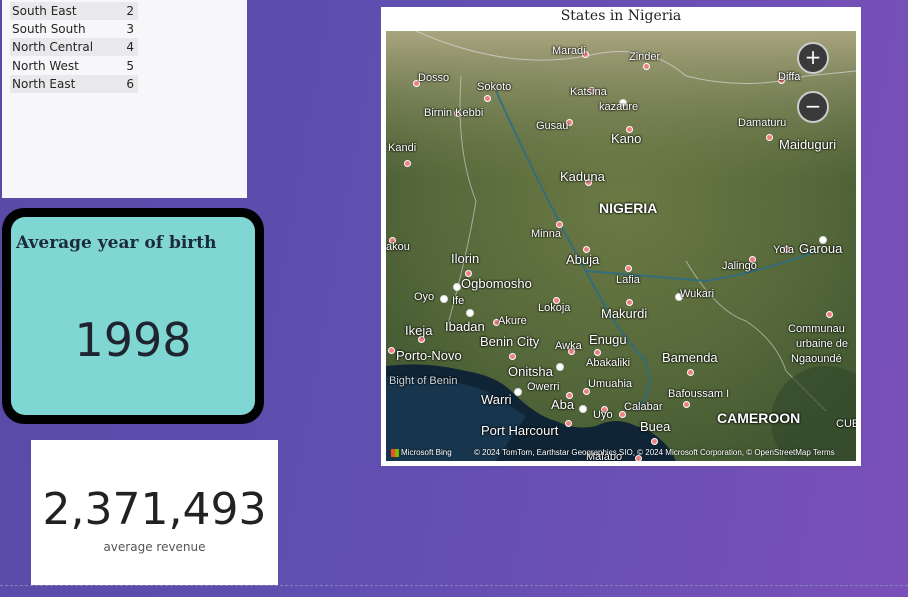  What do you see at coordinates (496, 399) in the screenshot?
I see `place-label: Warri` at bounding box center [496, 399].